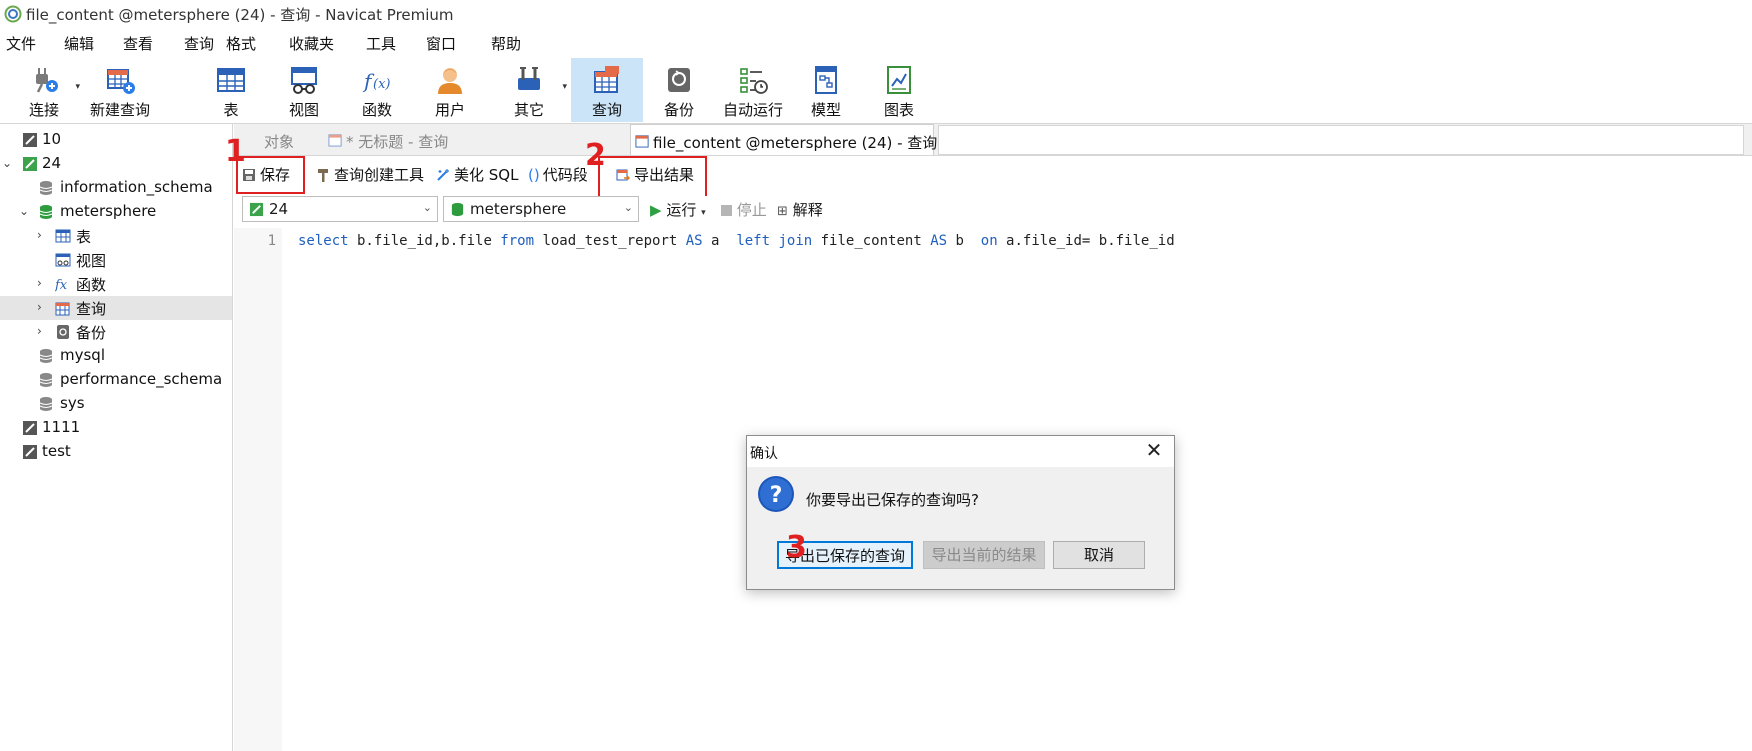 The image size is (1752, 751). I want to click on tree-db-sys: sys, so click(116, 404).